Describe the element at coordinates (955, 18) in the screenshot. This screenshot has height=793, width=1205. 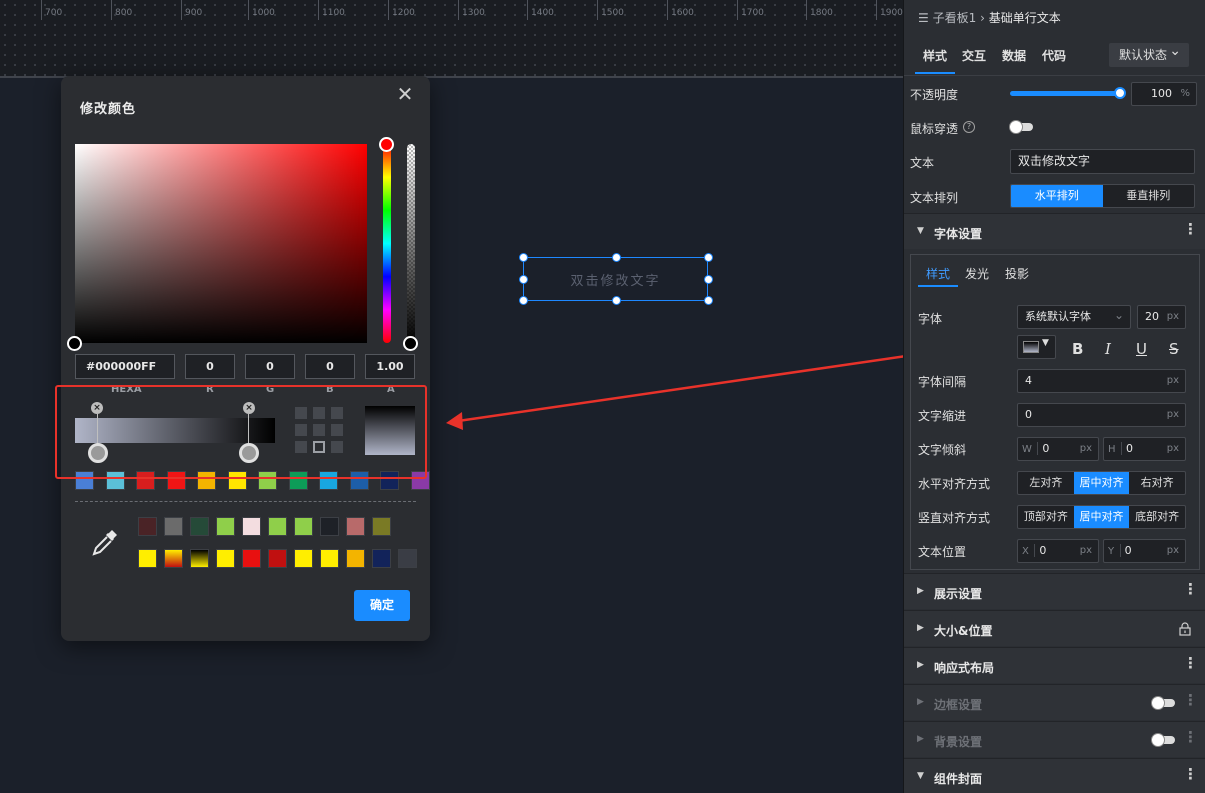
I see `breadcrumb-parent: 子看板1` at that location.